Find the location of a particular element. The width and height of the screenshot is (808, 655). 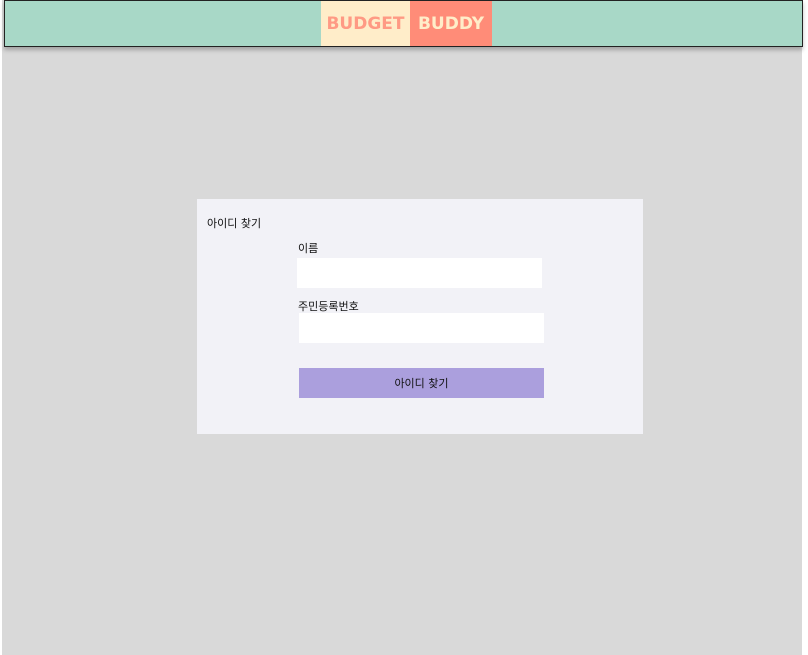

find-id-button: 아이디 찾기 is located at coordinates (421, 383).